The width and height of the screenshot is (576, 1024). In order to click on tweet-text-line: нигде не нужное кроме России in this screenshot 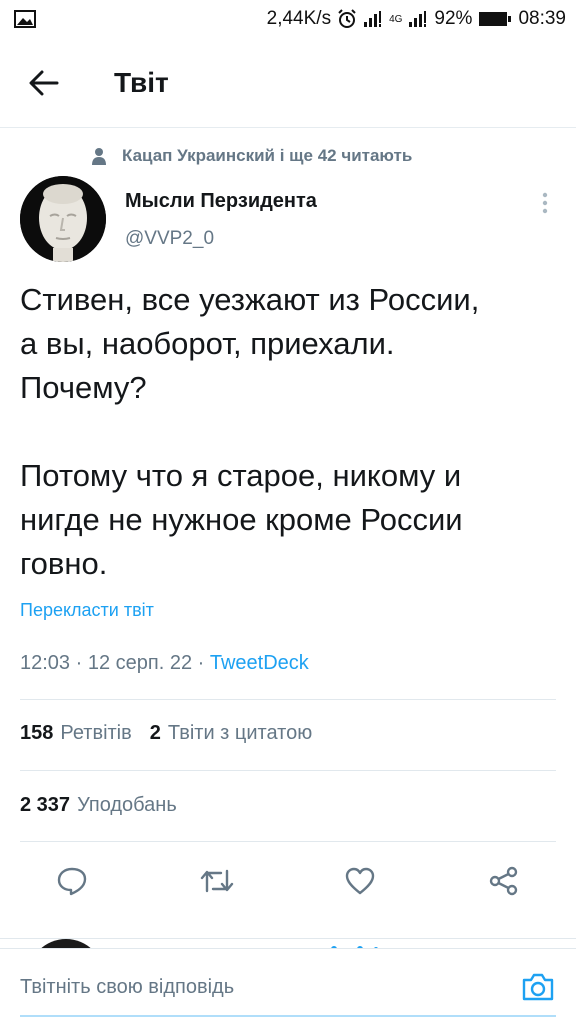, I will do `click(241, 519)`.